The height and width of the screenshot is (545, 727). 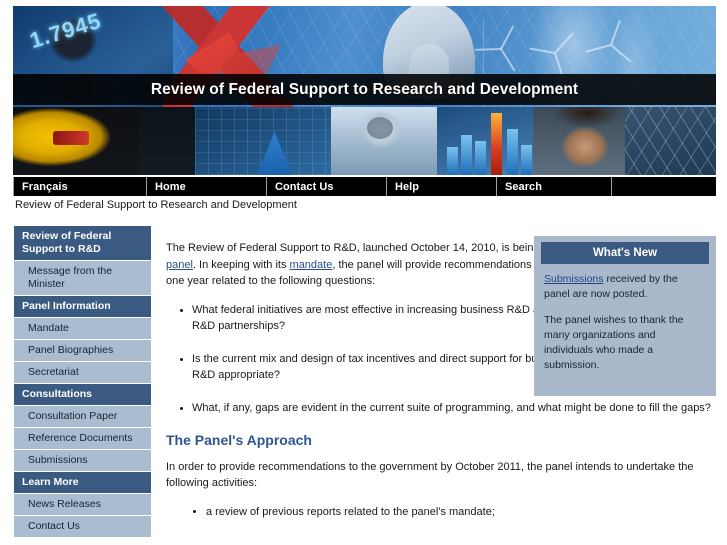 What do you see at coordinates (80, 186) in the screenshot?
I see `nav-item-francais: Français` at bounding box center [80, 186].